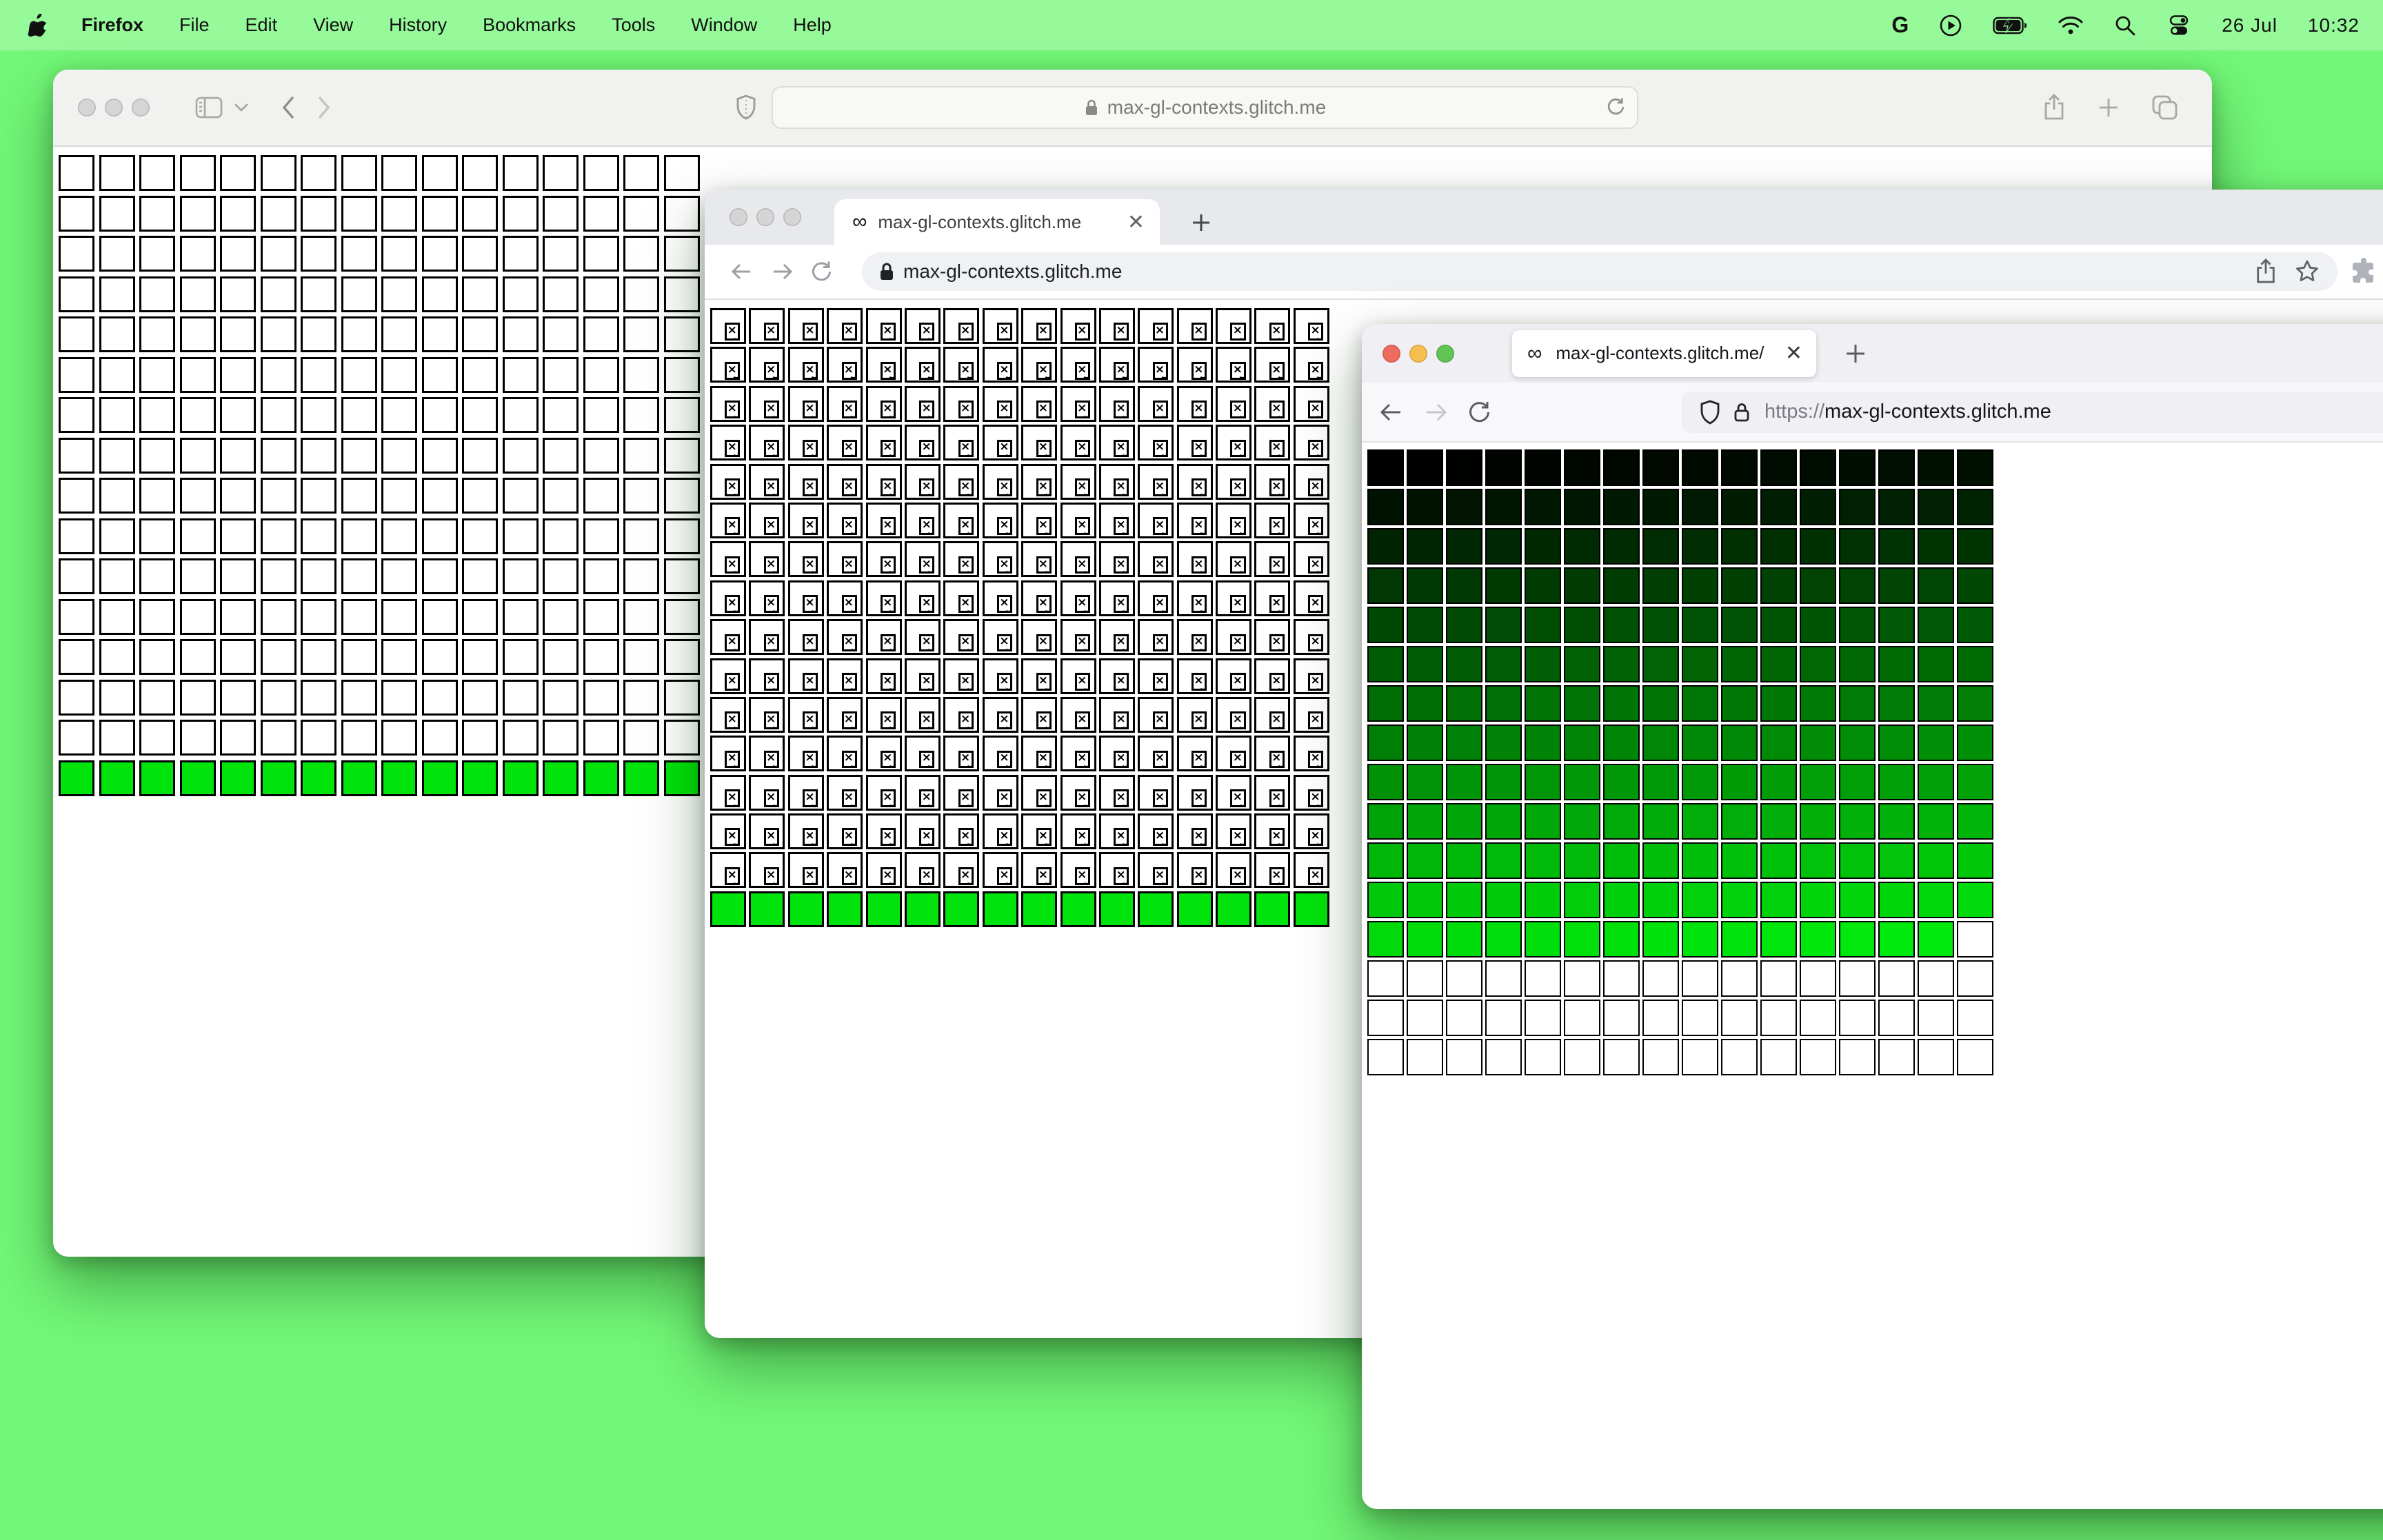  Describe the element at coordinates (2109, 108) in the screenshot. I see `new-tab-icon` at that location.